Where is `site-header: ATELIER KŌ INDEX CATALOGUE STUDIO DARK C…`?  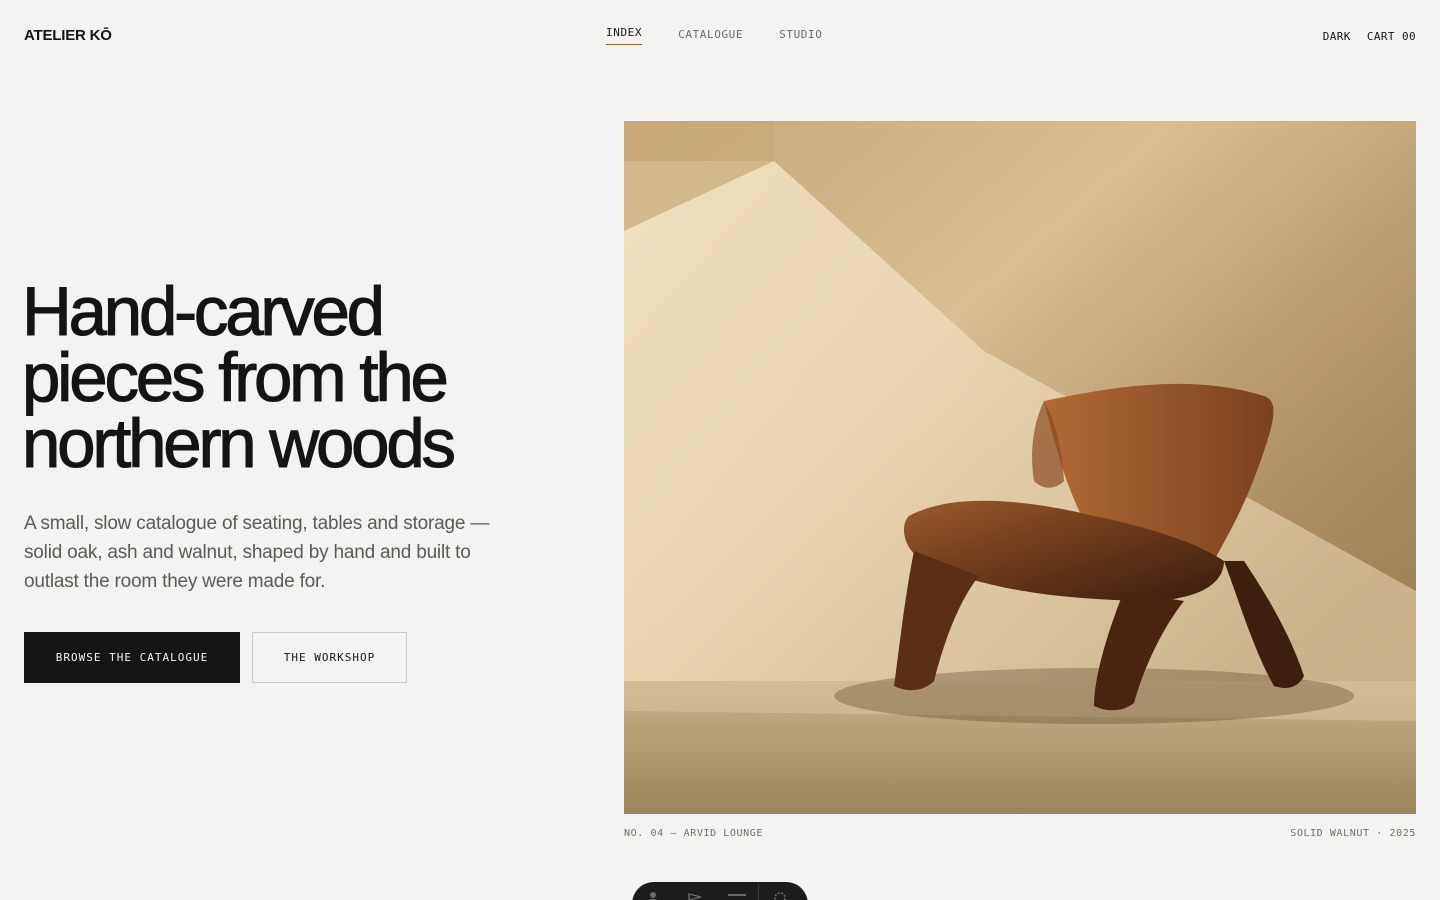 site-header: ATELIER KŌ INDEX CATALOGUE STUDIO DARK C… is located at coordinates (720, 36).